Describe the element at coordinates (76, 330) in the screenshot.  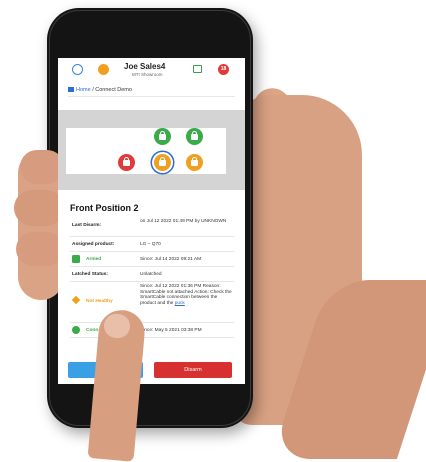
I see `check-icon` at that location.